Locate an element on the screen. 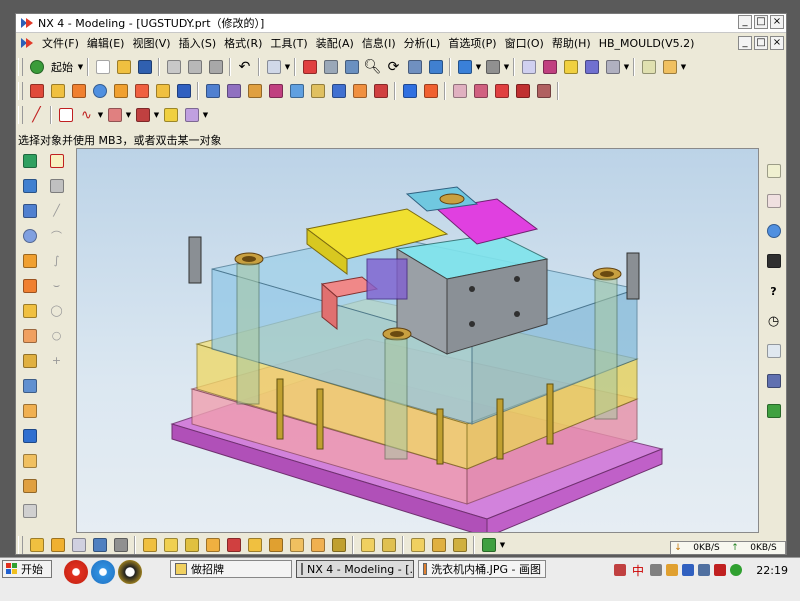 The width and height of the screenshot is (800, 601). training-icon is located at coordinates (773, 261).